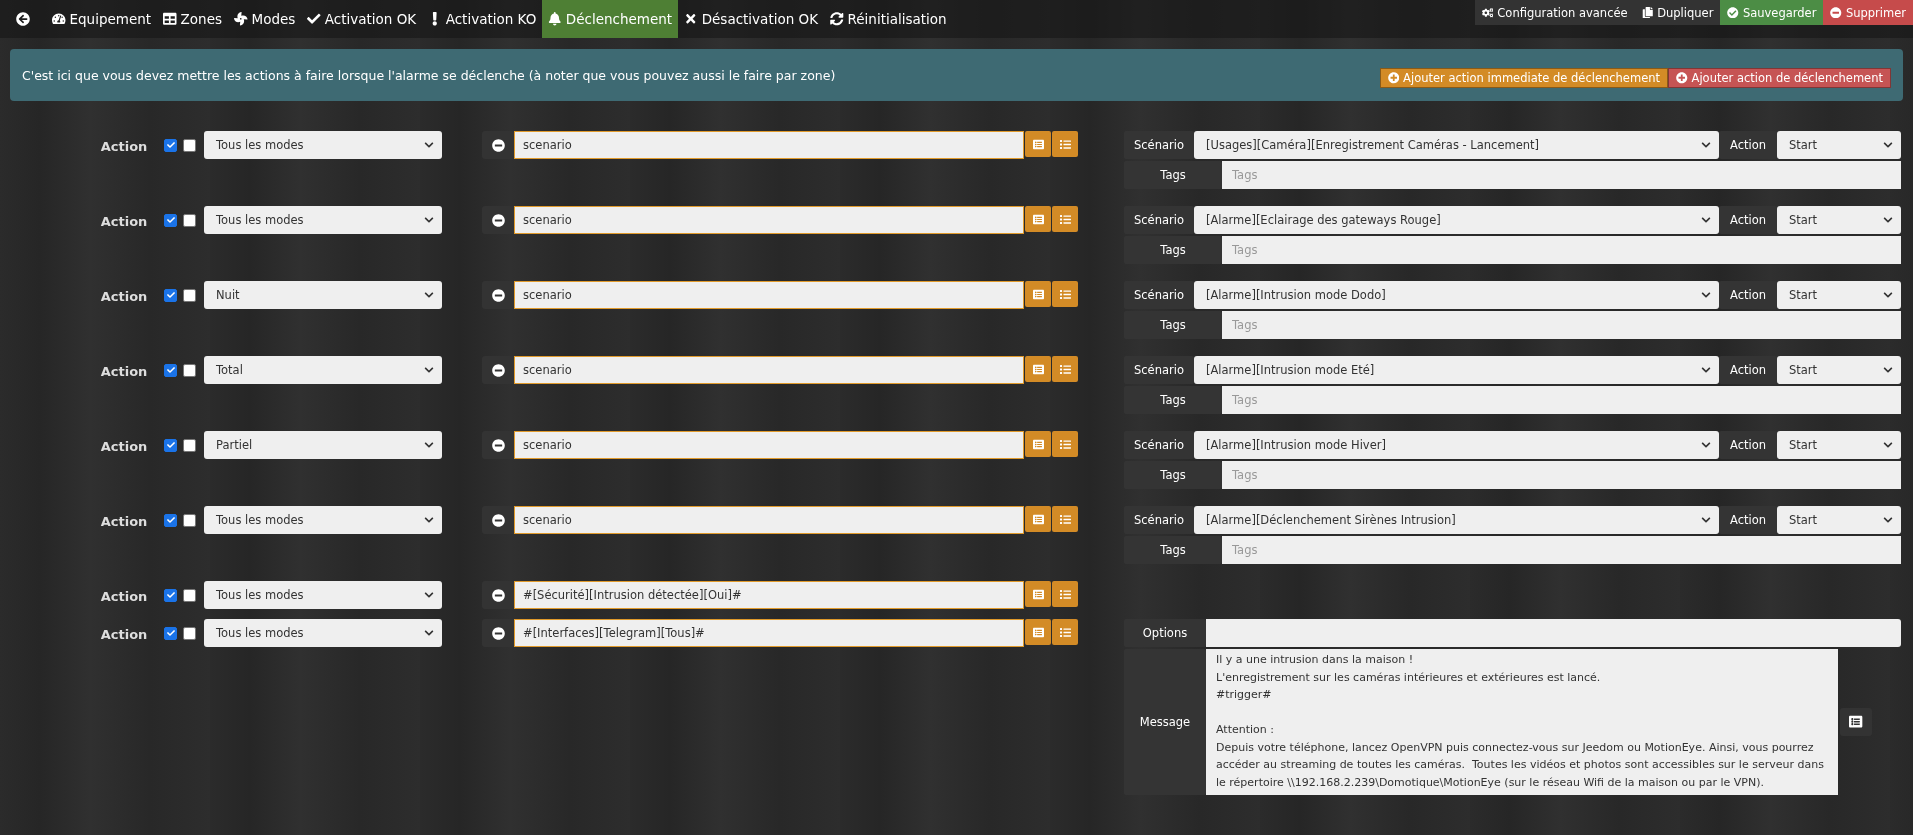 This screenshot has height=835, width=1913. I want to click on check-icon, so click(314, 19).